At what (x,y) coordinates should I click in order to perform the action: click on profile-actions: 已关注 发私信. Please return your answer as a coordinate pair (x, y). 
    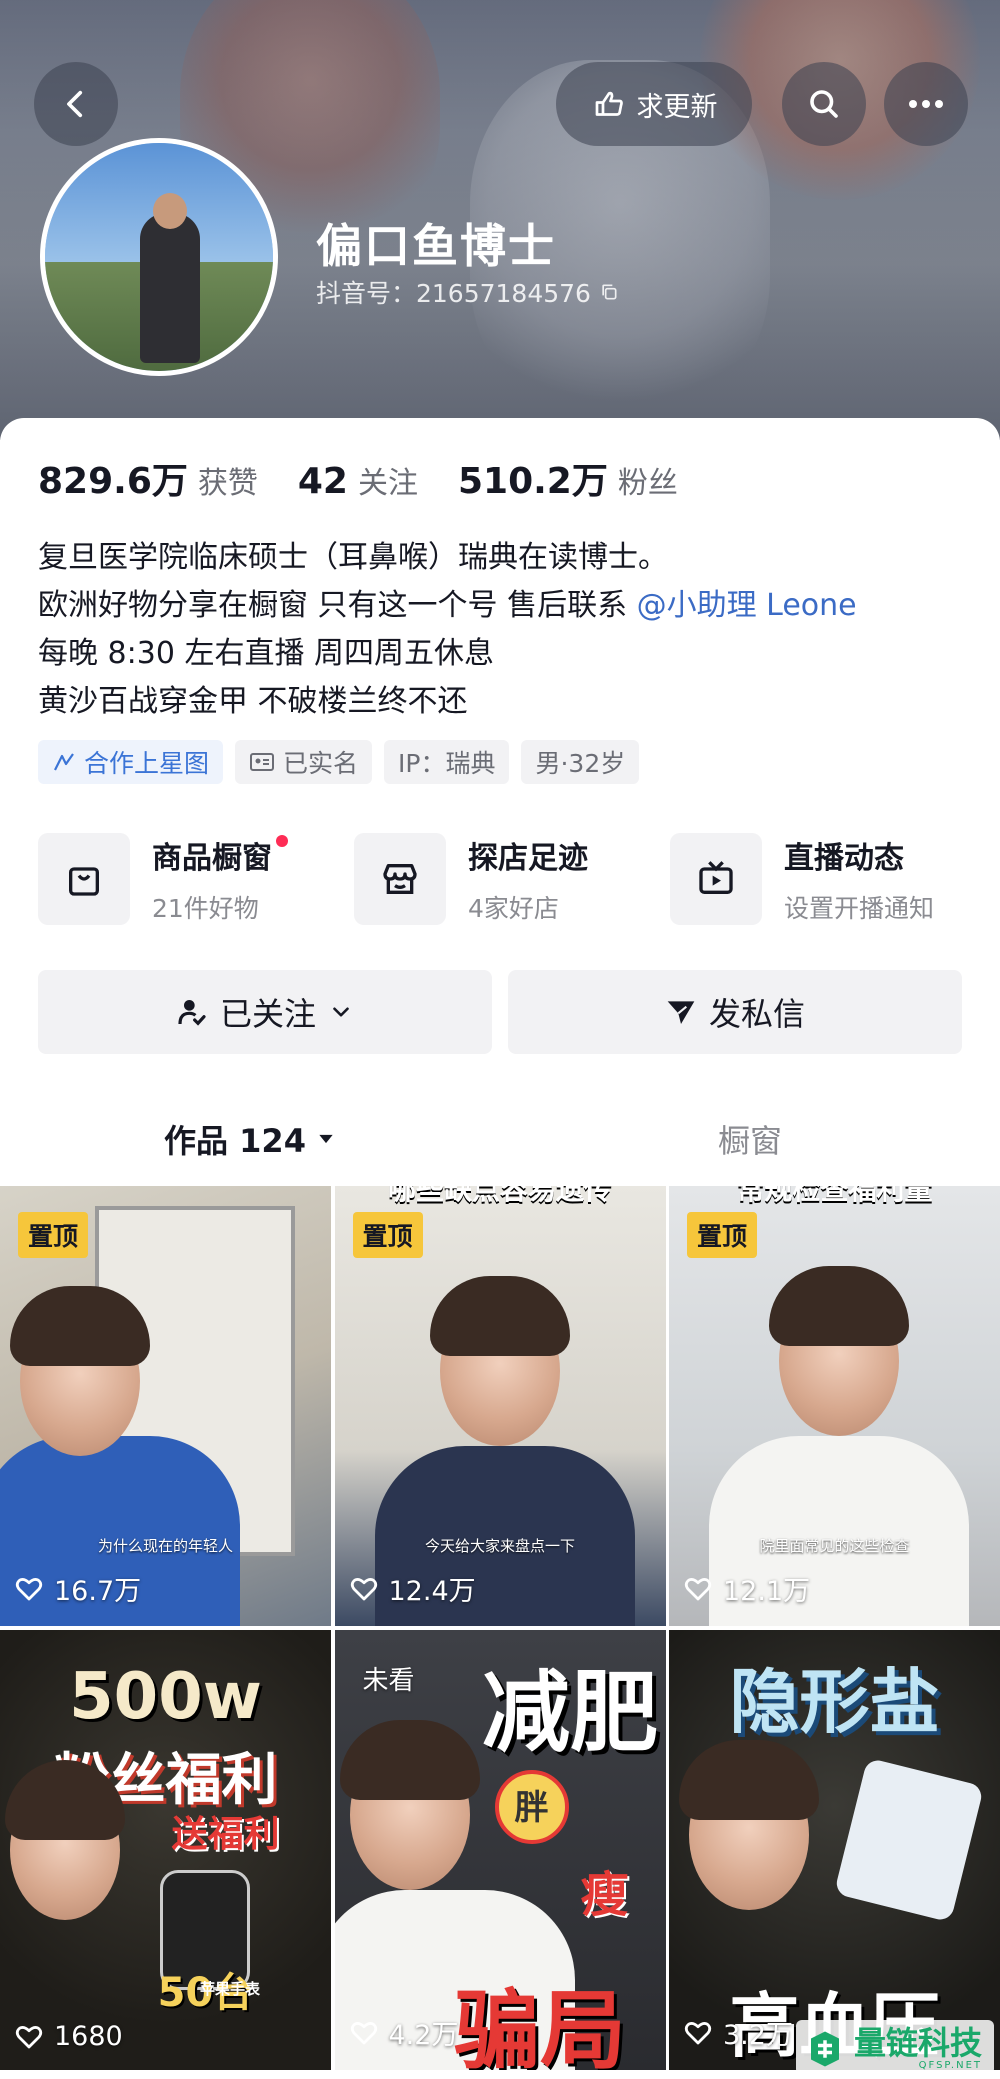
    Looking at the image, I should click on (500, 1012).